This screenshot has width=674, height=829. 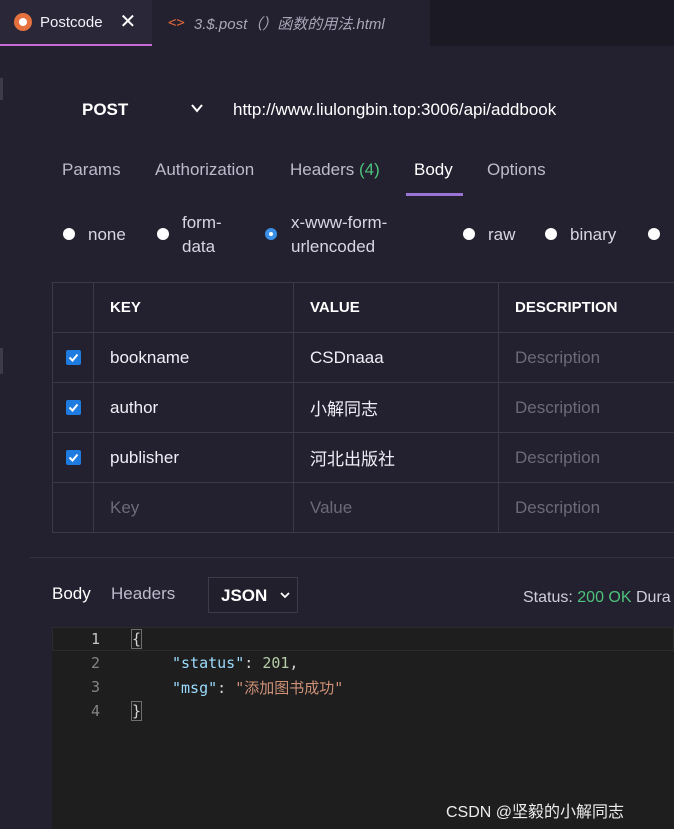 What do you see at coordinates (502, 234) in the screenshot?
I see `radio-raw-label: raw` at bounding box center [502, 234].